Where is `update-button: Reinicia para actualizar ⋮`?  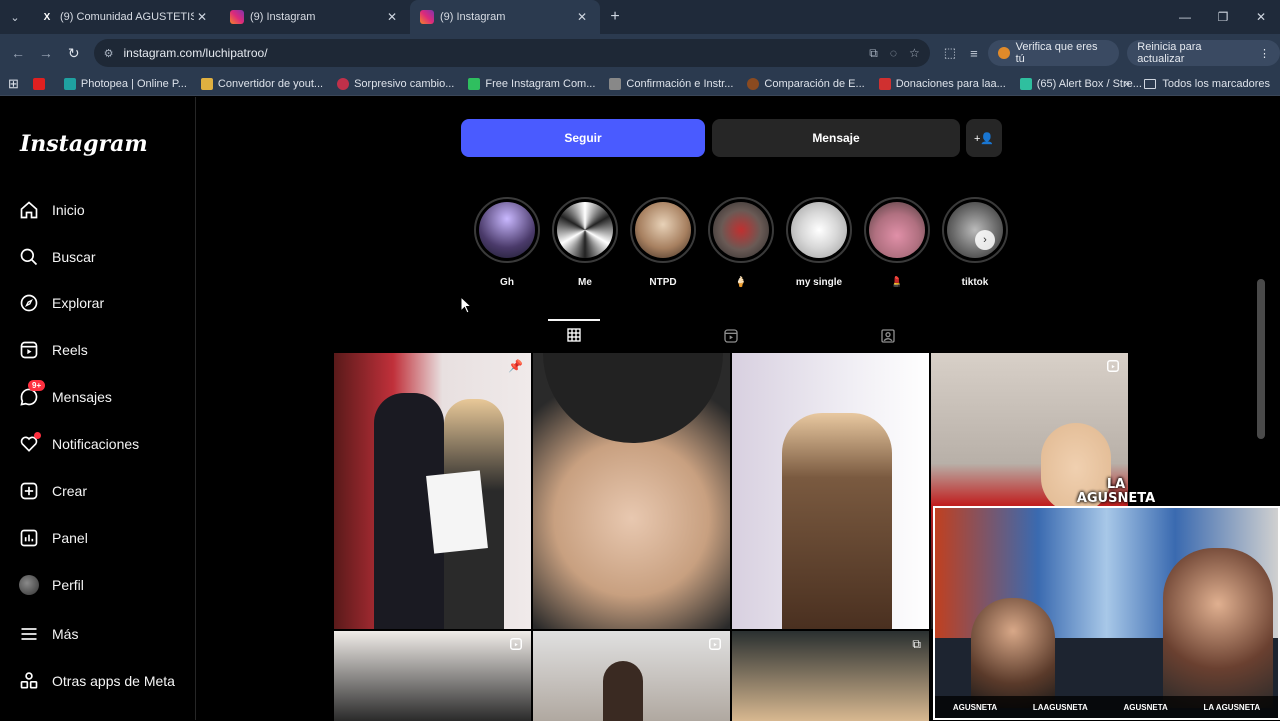 update-button: Reinicia para actualizar ⋮ is located at coordinates (1203, 53).